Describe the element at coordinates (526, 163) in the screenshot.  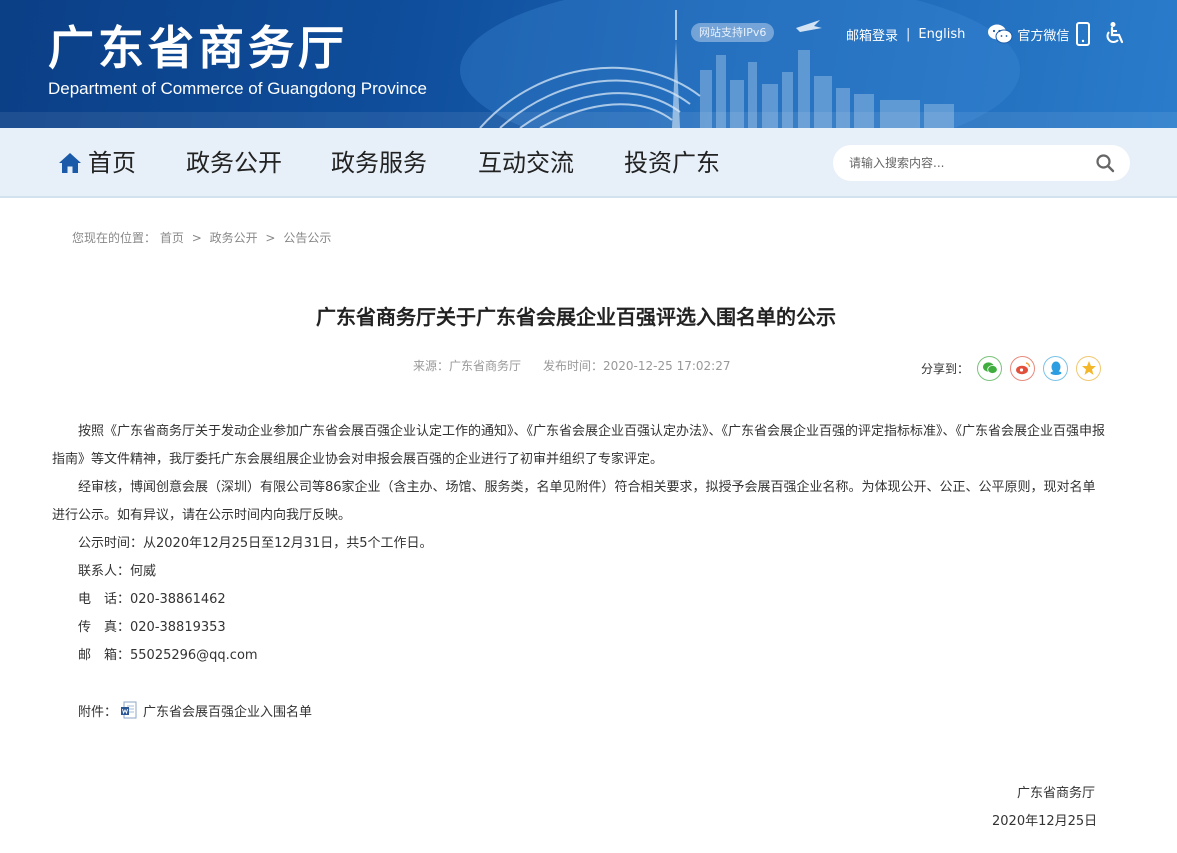
I see `nav-interaction: 互动交流` at that location.